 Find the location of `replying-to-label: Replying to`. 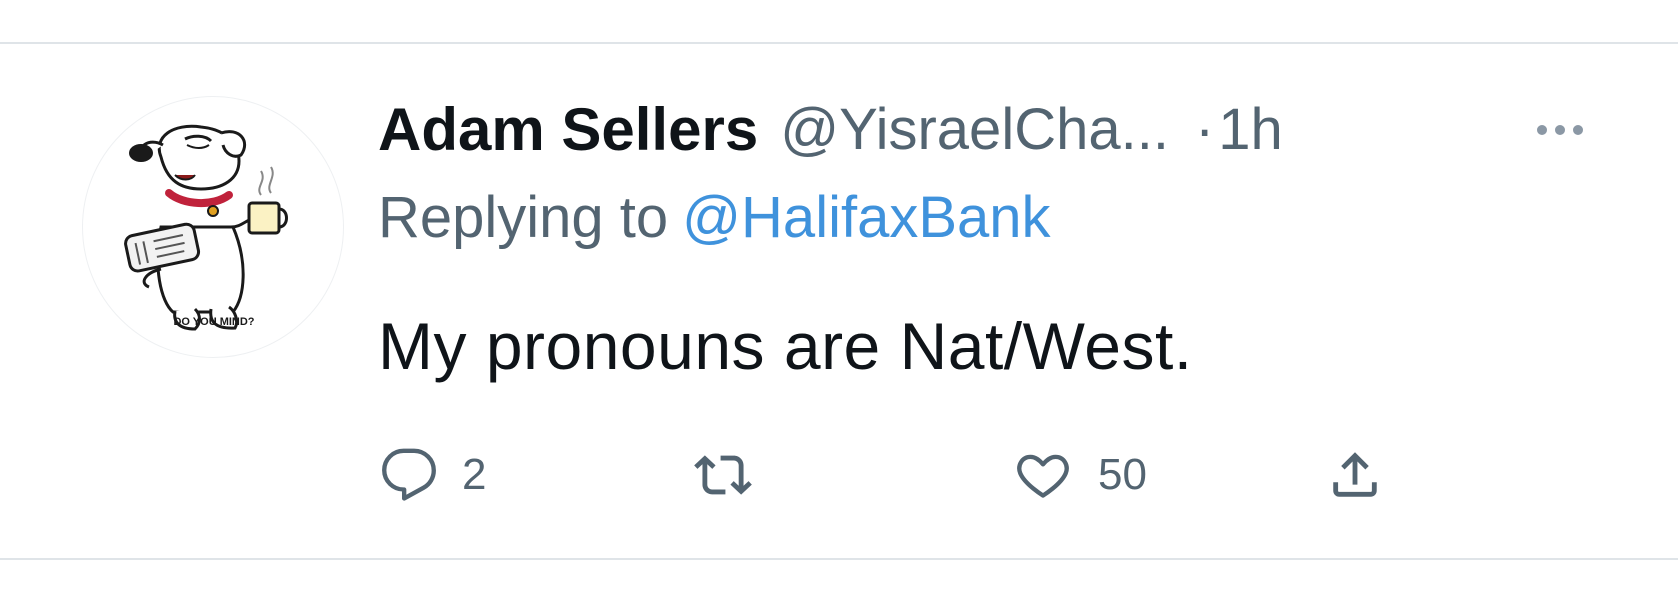

replying-to-label: Replying to is located at coordinates (523, 217).